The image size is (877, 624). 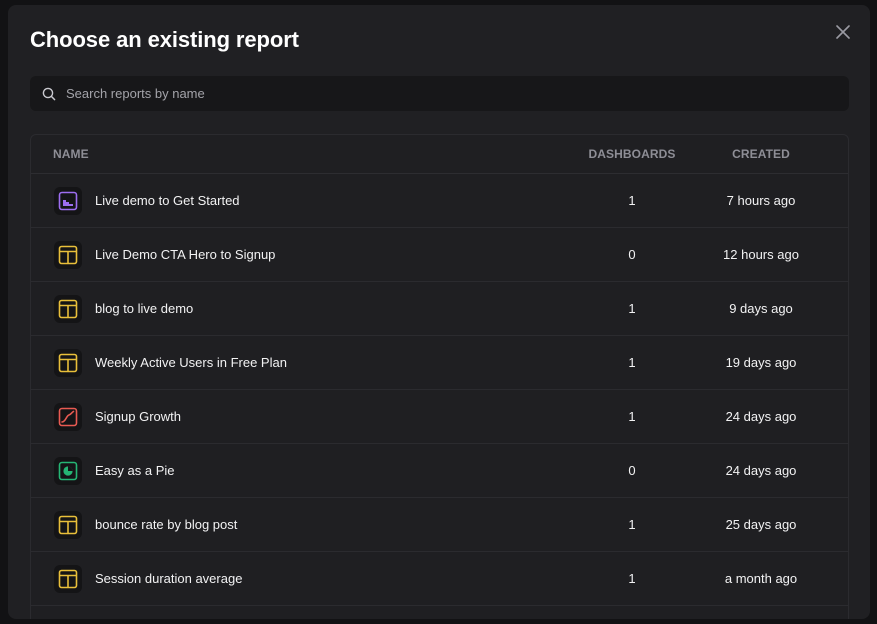 What do you see at coordinates (439, 309) in the screenshot?
I see `table-row: blog to live demo 1 9 days ago` at bounding box center [439, 309].